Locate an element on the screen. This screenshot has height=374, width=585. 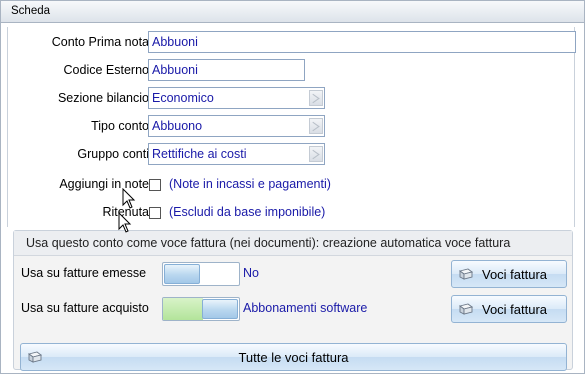
aggiungi-in-note-text: (Note in incassi e pagamenti) is located at coordinates (250, 184).